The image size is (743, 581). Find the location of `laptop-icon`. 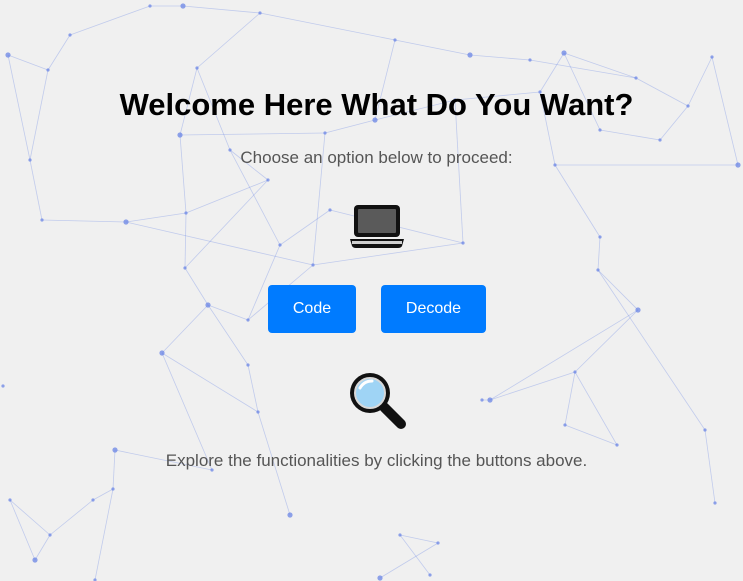

laptop-icon is located at coordinates (377, 226).